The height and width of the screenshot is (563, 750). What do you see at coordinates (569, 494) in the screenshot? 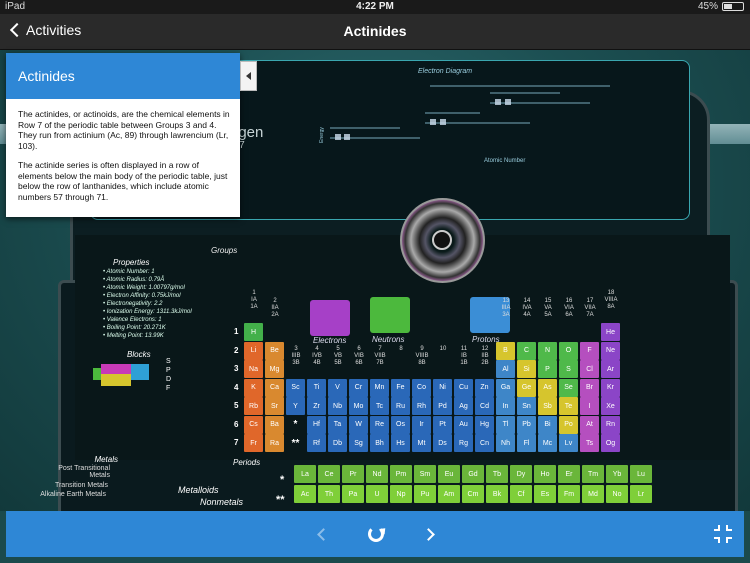
I see `element-cell-Fm: Fm` at bounding box center [569, 494].